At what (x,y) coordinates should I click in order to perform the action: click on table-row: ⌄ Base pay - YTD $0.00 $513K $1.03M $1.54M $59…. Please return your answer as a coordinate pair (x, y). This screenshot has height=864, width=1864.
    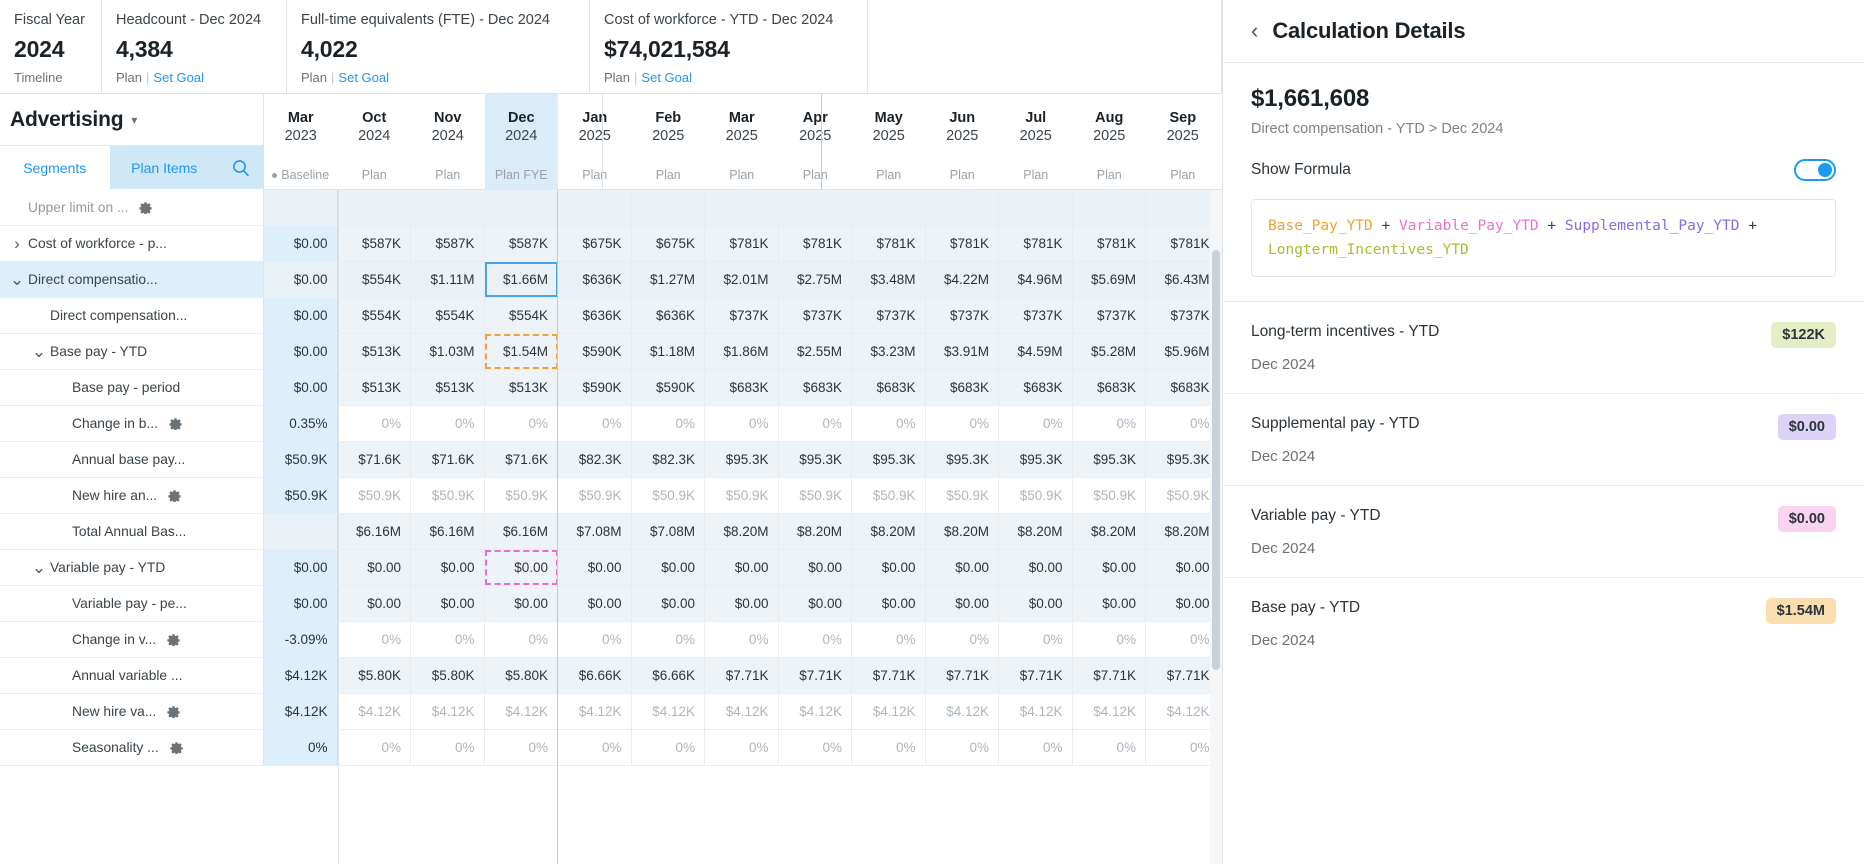
    Looking at the image, I should click on (611, 352).